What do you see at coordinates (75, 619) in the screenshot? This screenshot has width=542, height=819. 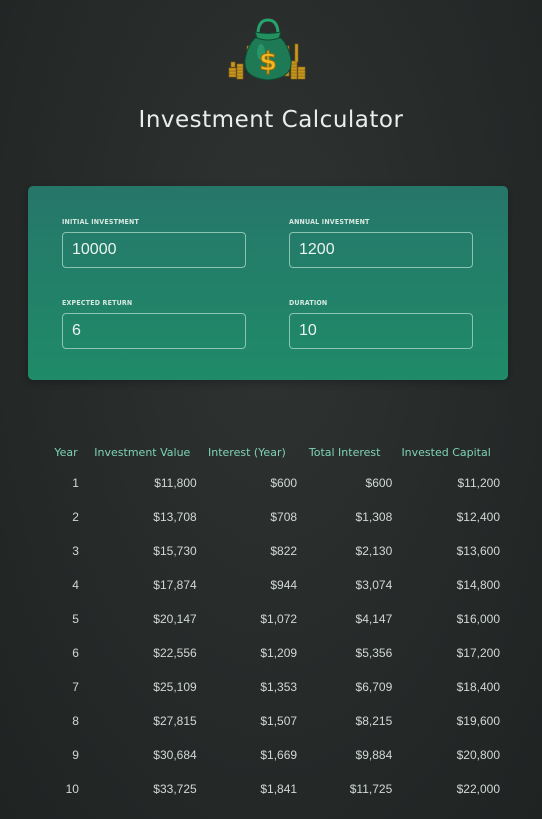 I see `year-cell: 5` at bounding box center [75, 619].